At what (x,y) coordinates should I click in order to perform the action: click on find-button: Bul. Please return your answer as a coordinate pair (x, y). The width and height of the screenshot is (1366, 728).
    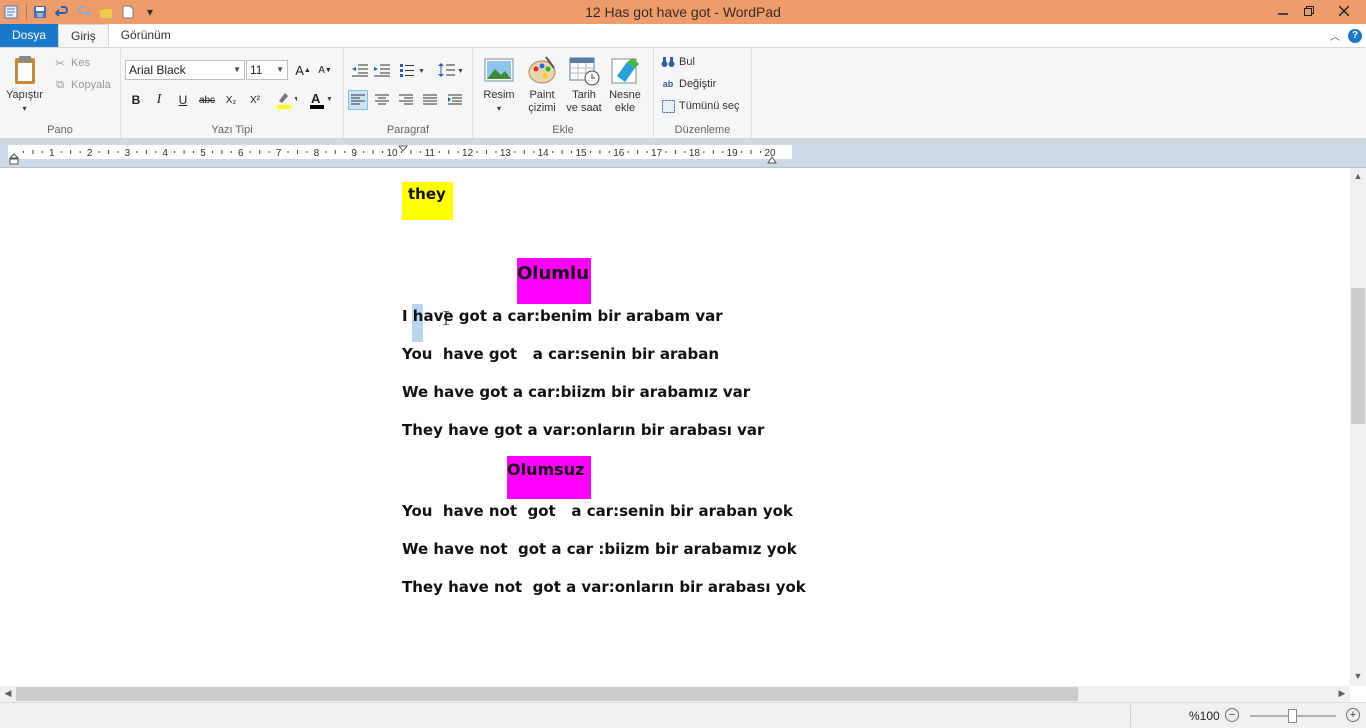
    Looking at the image, I should click on (678, 62).